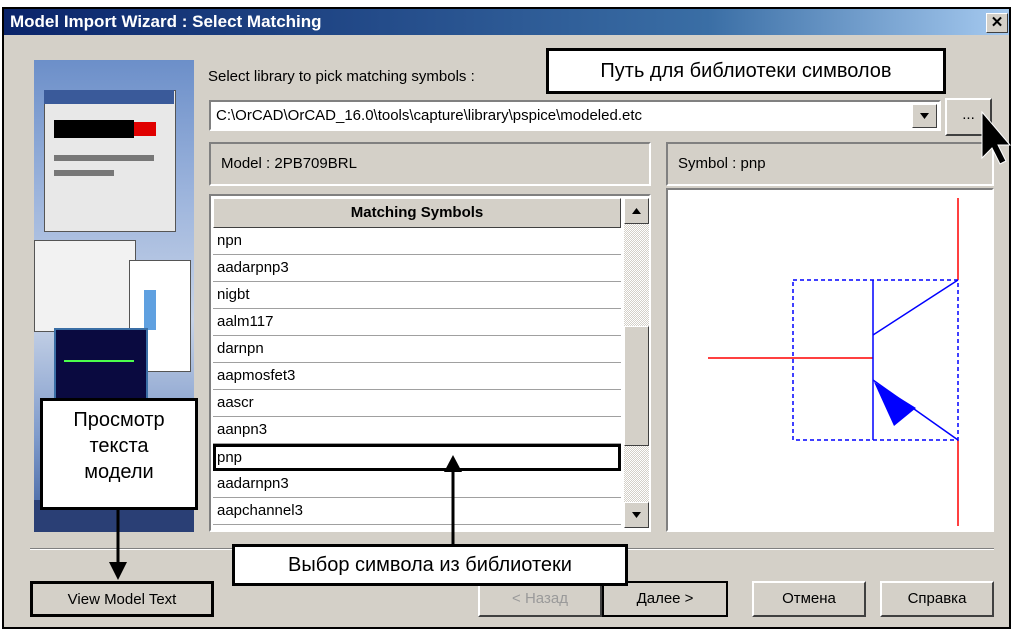 The image size is (1011, 629). Describe the element at coordinates (118, 571) in the screenshot. I see `arrow-down-icon` at that location.